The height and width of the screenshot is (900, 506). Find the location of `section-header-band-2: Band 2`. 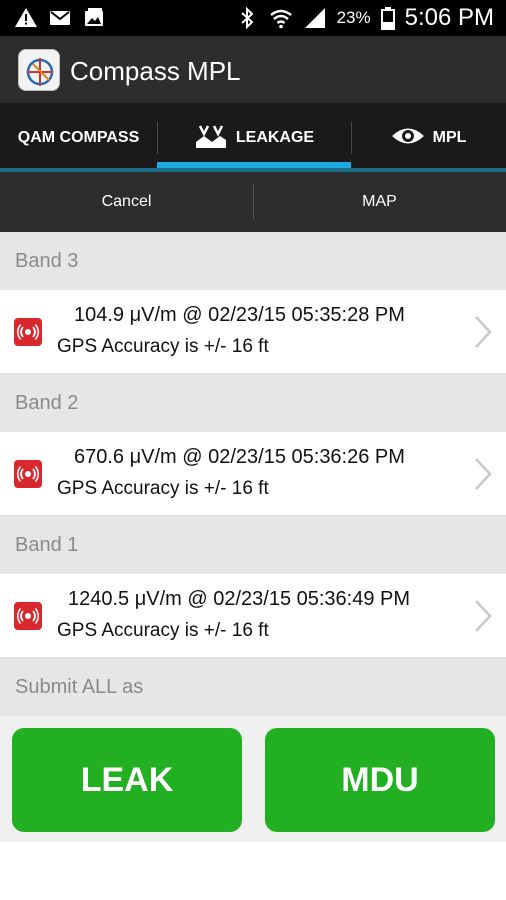

section-header-band-2: Band 2 is located at coordinates (253, 403).